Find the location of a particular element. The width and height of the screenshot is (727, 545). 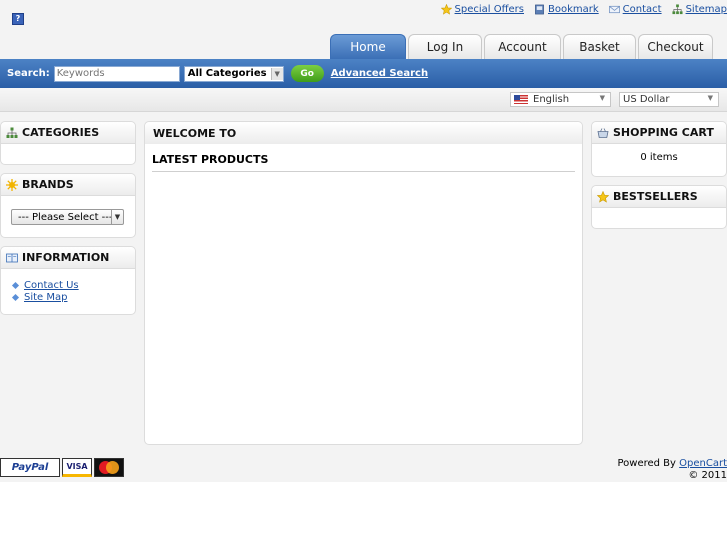

information-header: INFORMATION is located at coordinates (68, 258).